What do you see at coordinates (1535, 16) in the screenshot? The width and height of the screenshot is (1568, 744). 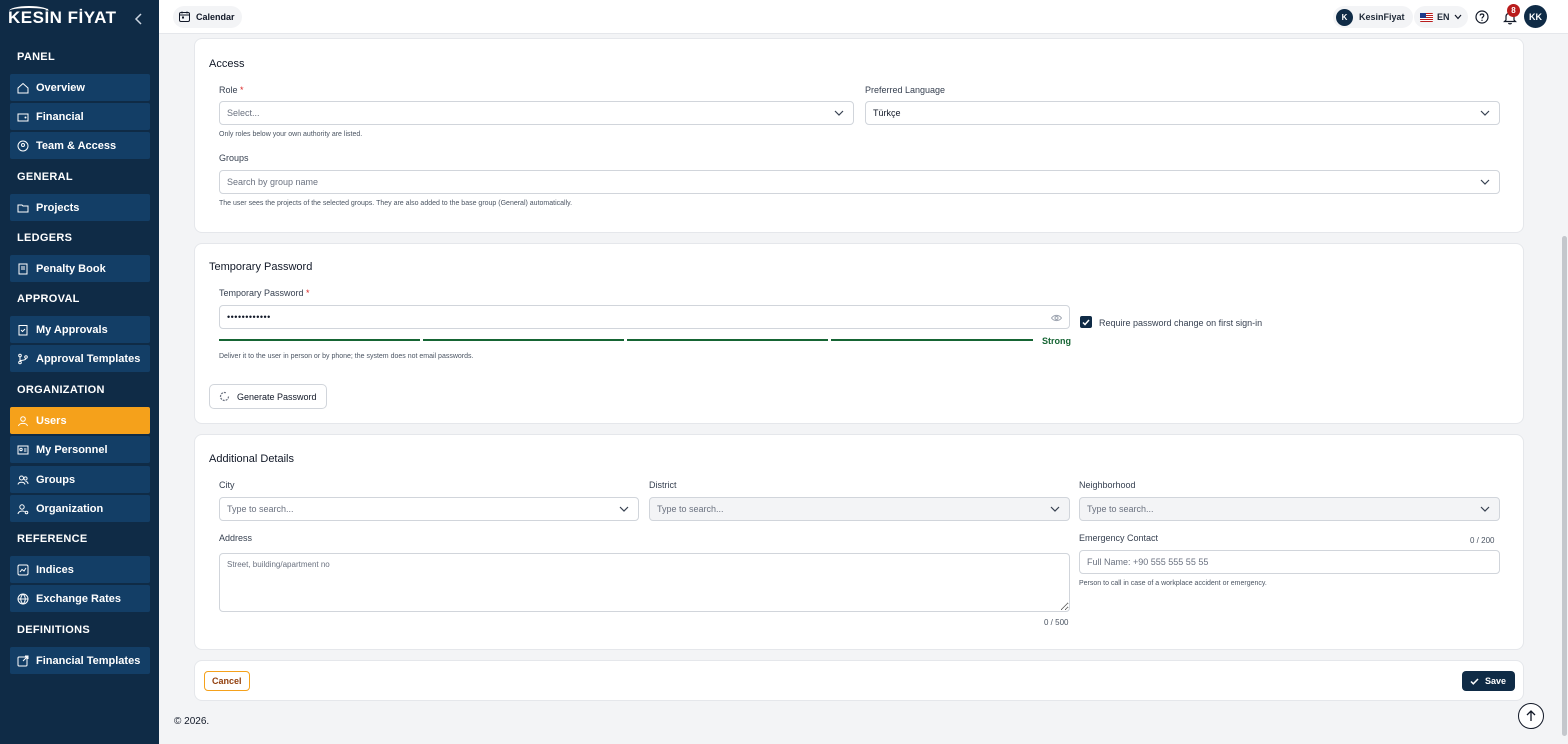 I see `profile-avatar: KK` at bounding box center [1535, 16].